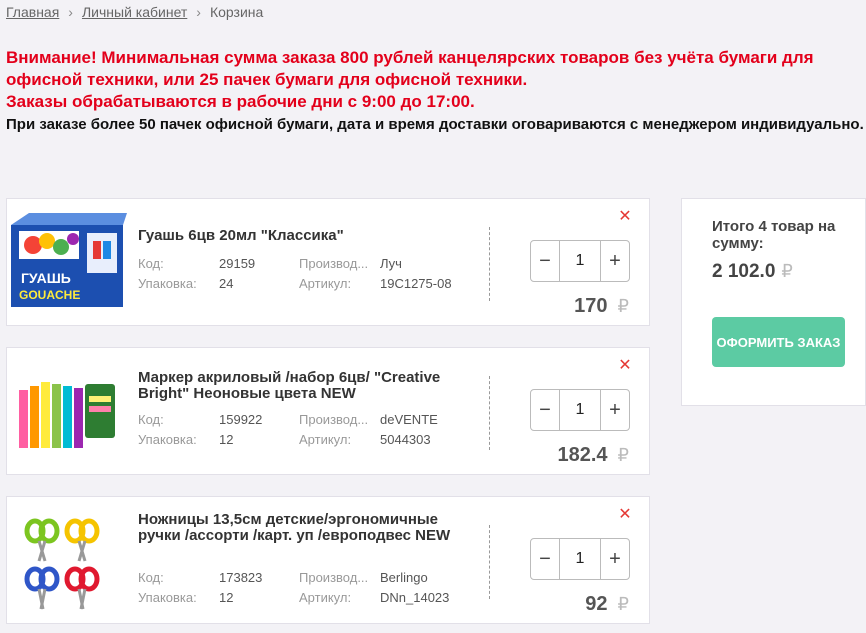 The height and width of the screenshot is (633, 866). What do you see at coordinates (32, 12) in the screenshot?
I see `breadcrumb-home-link: Главная` at bounding box center [32, 12].